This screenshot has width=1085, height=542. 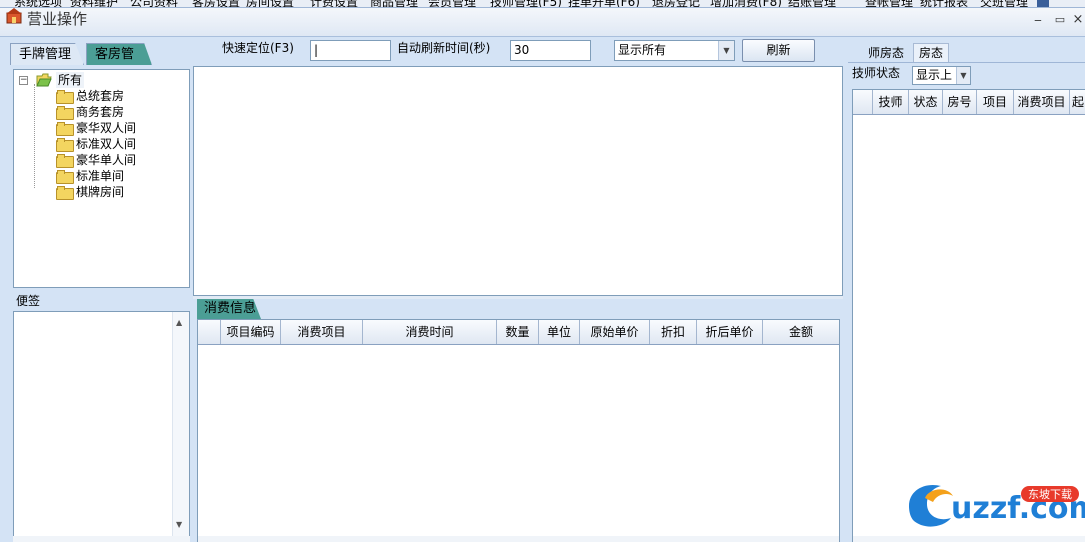 I want to click on menu-item-order: 挂单开单(F6), so click(x=604, y=3).